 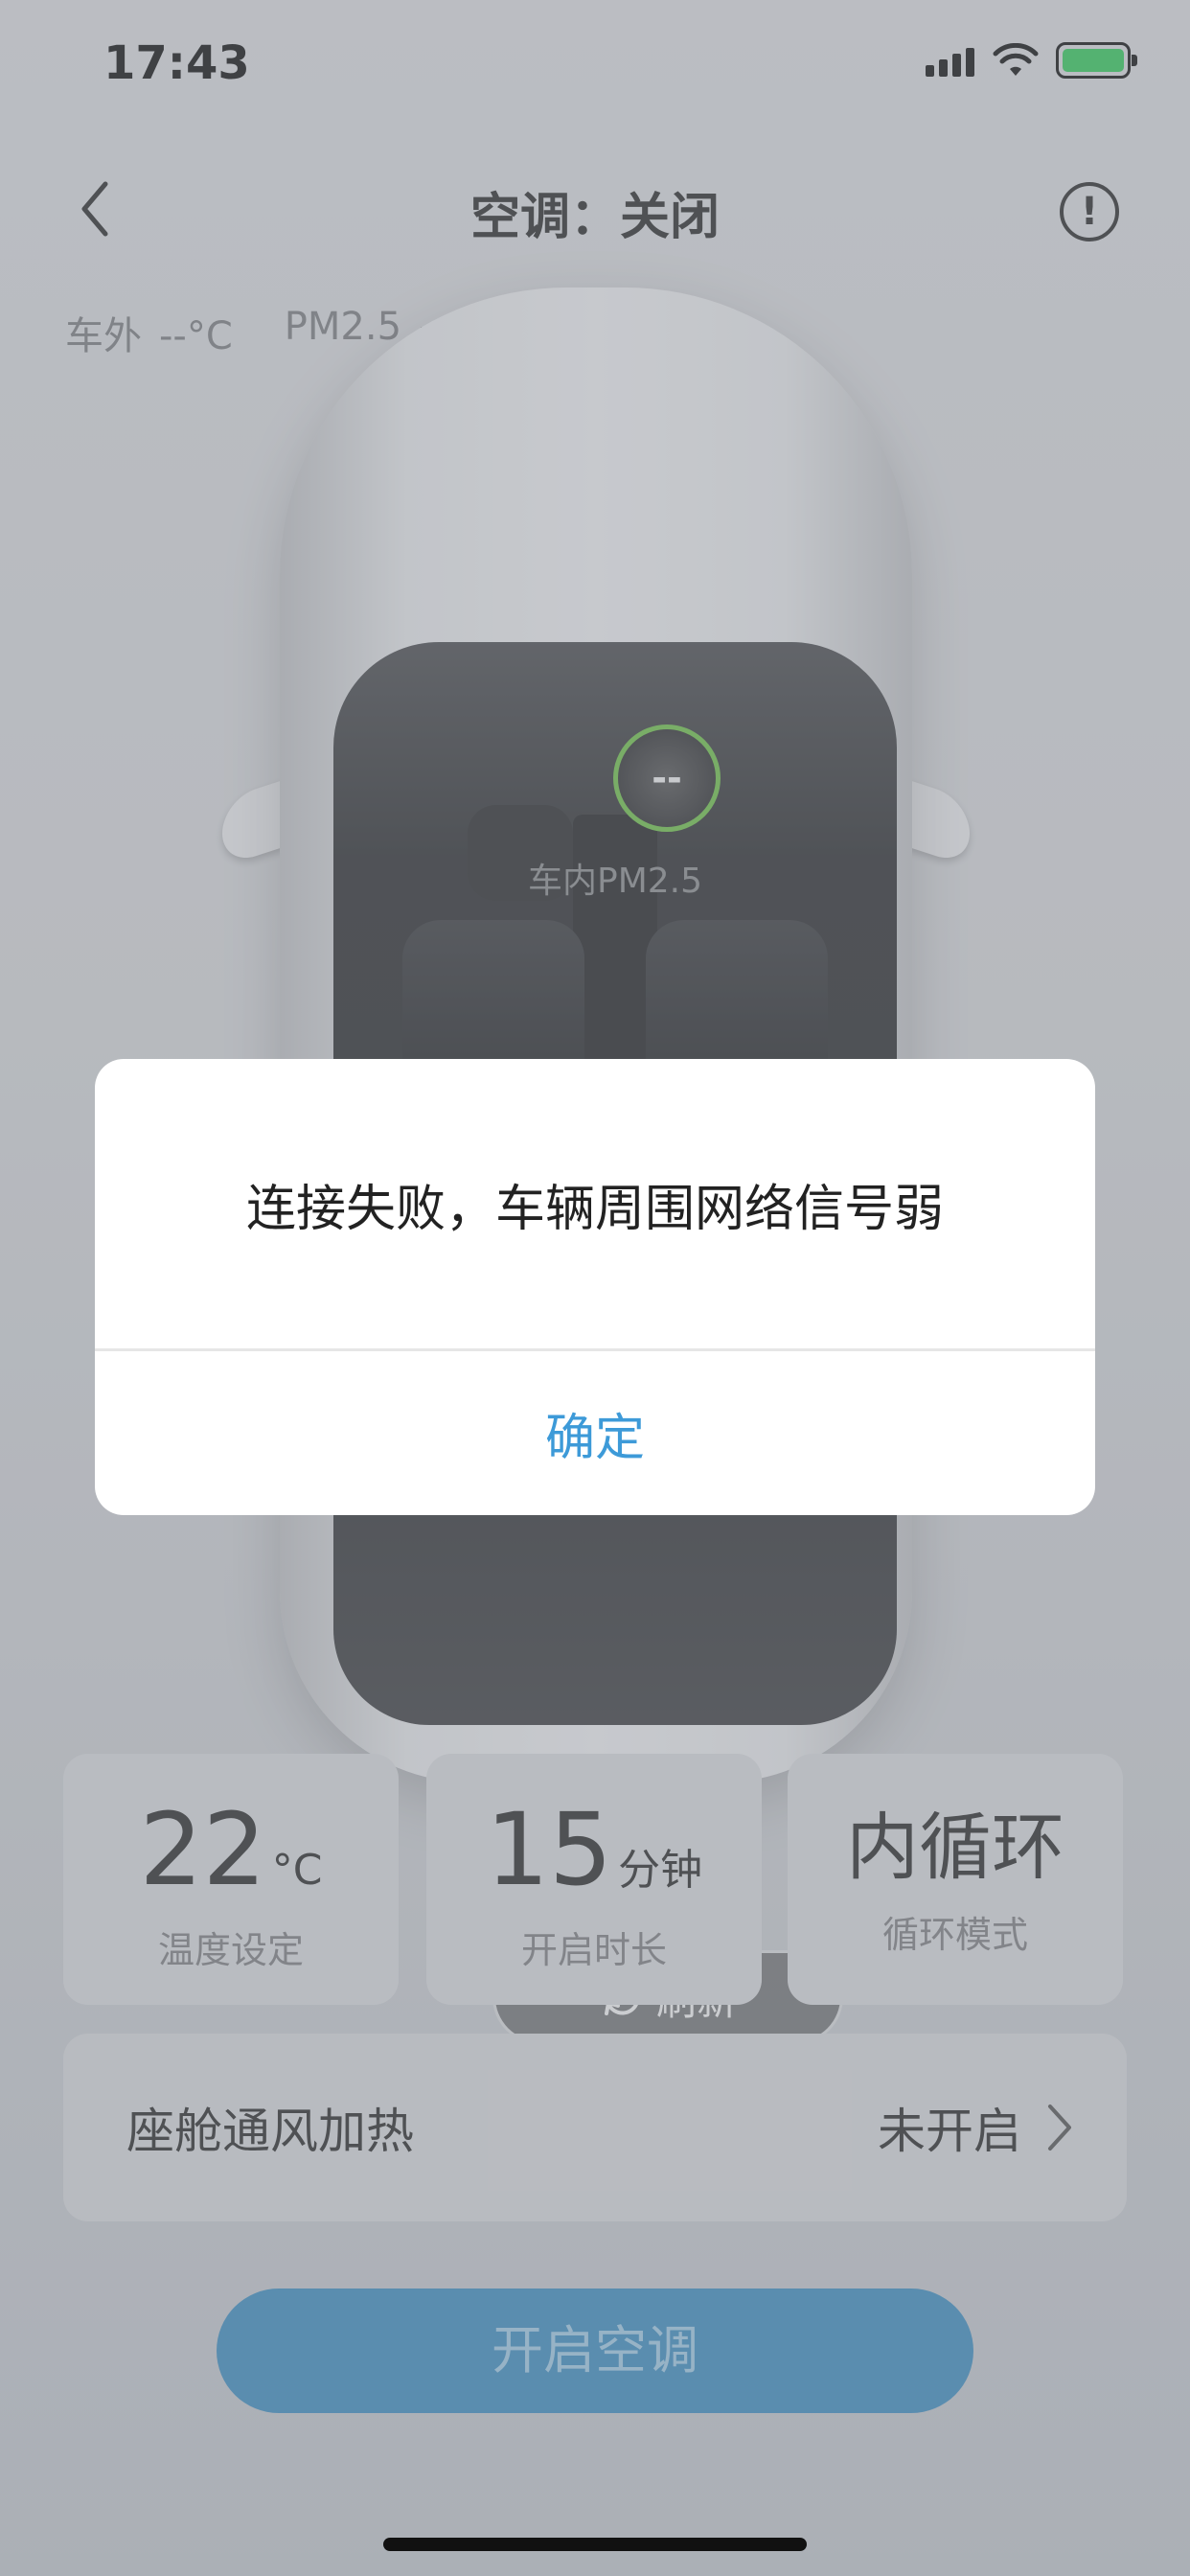 I want to click on dialog-confirm-button: 确定, so click(x=595, y=1433).